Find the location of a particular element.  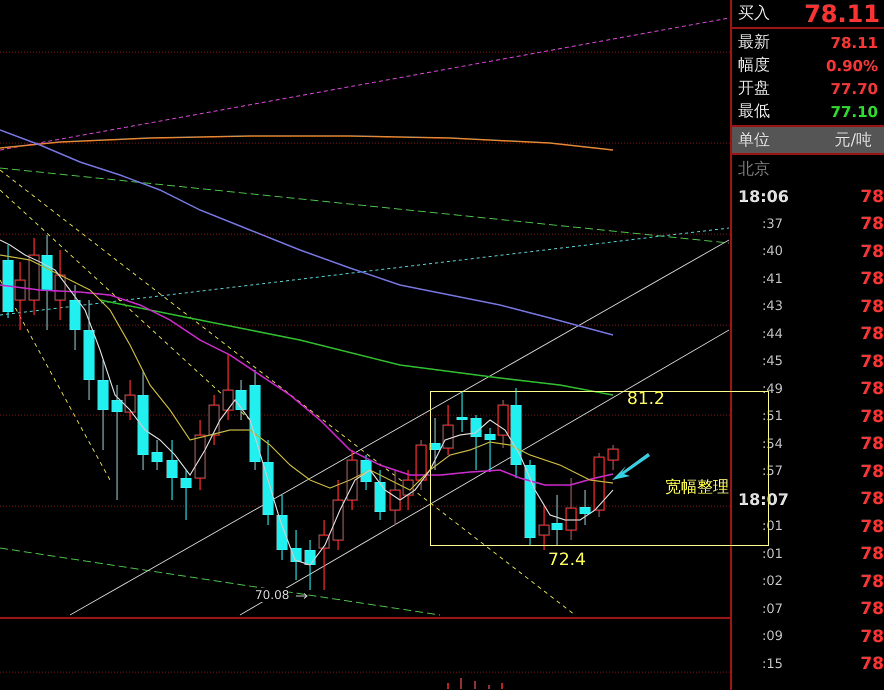

bid-label: 买入 is located at coordinates (754, 13).